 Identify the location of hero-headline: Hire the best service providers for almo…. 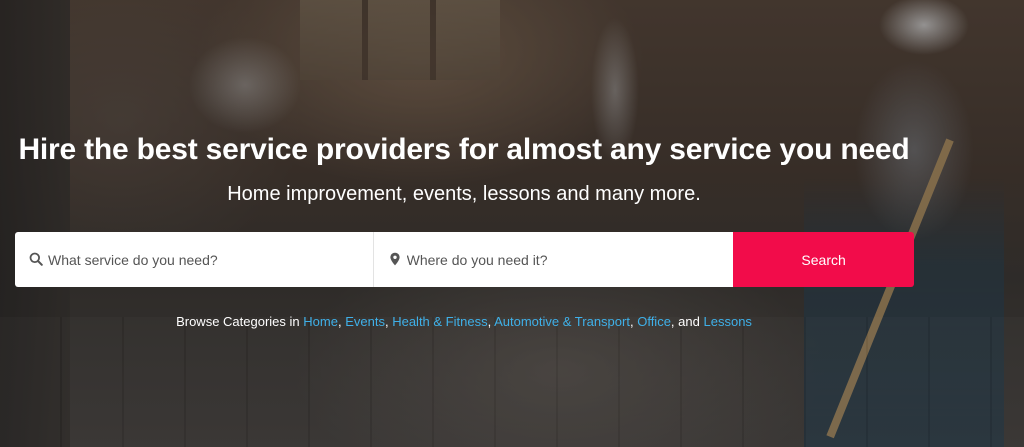
(464, 149).